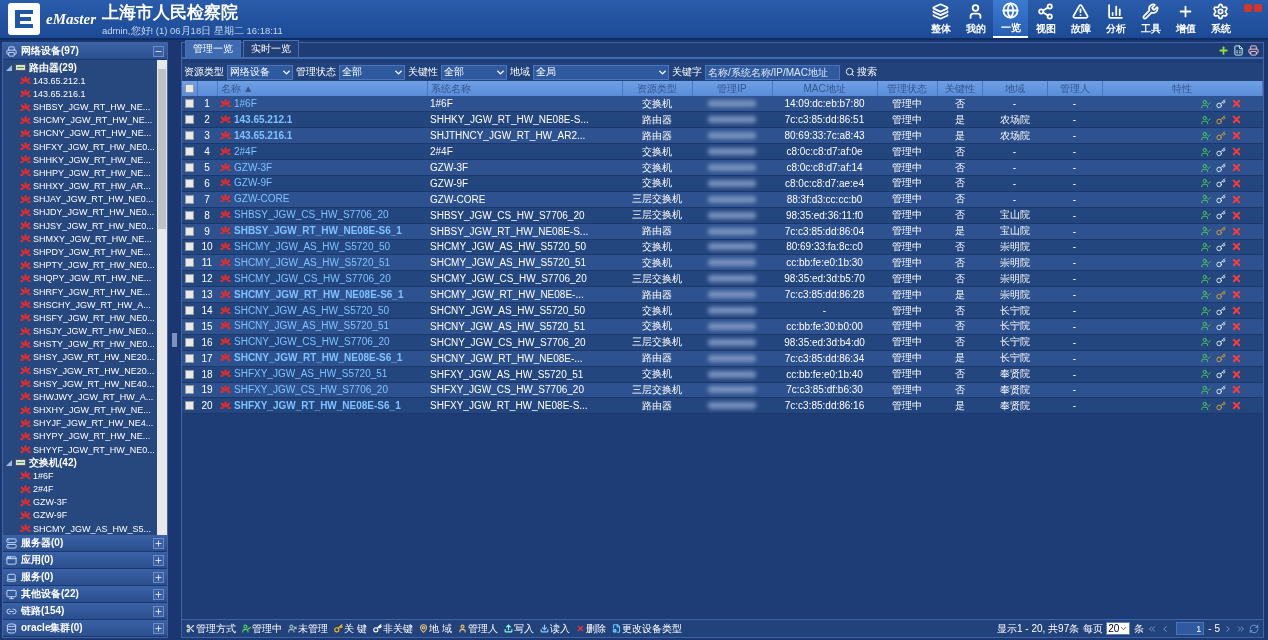  Describe the element at coordinates (311, 374) in the screenshot. I see `device-name-link: SHFXY_JGW_AS_HW_S5720_51` at that location.